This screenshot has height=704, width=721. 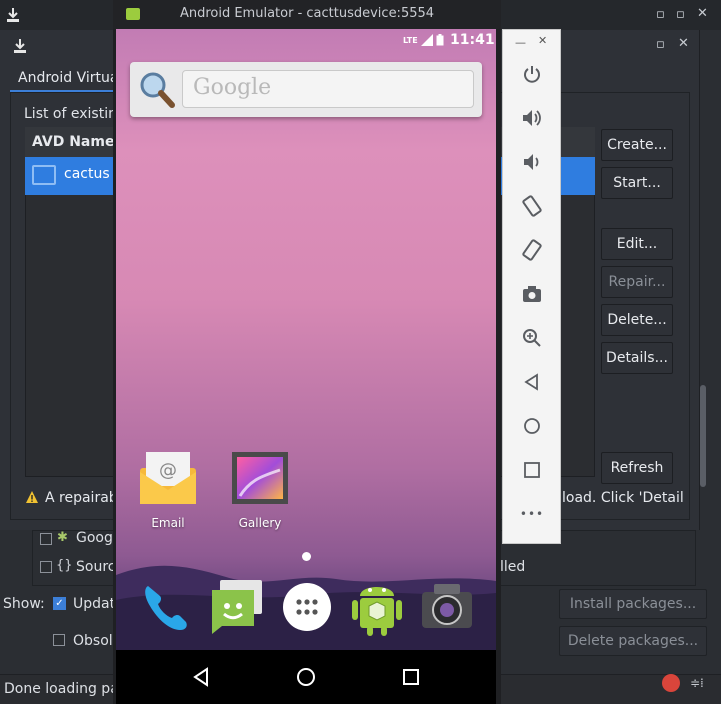 What do you see at coordinates (94, 538) in the screenshot?
I see `package-label: Goog` at bounding box center [94, 538].